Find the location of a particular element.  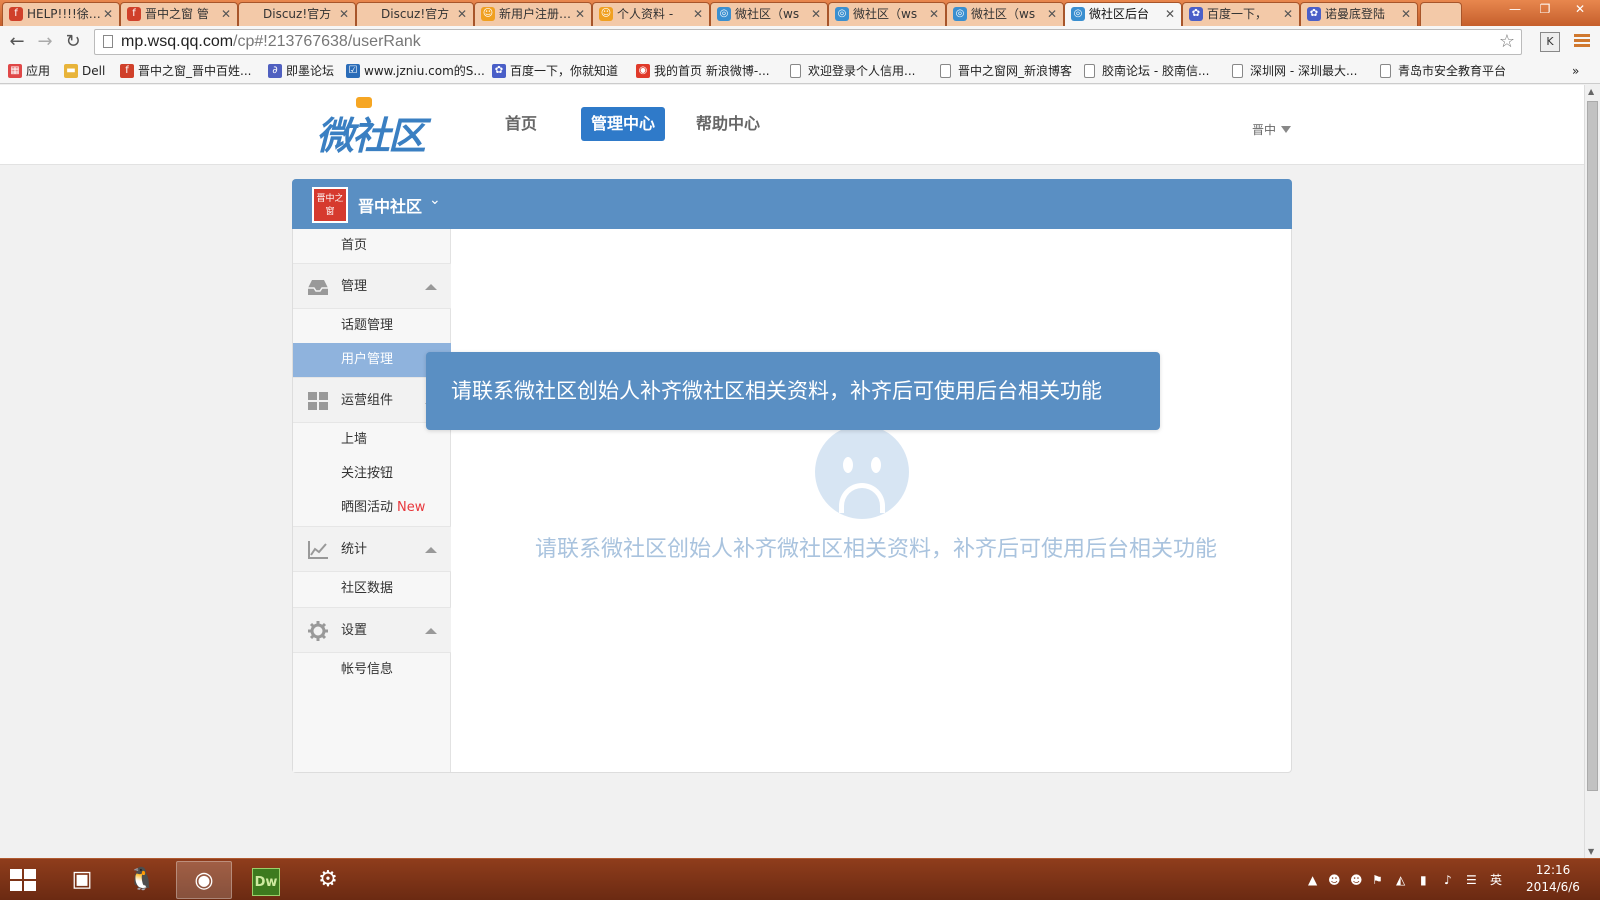

volume-icon: ♪ is located at coordinates (1448, 880).